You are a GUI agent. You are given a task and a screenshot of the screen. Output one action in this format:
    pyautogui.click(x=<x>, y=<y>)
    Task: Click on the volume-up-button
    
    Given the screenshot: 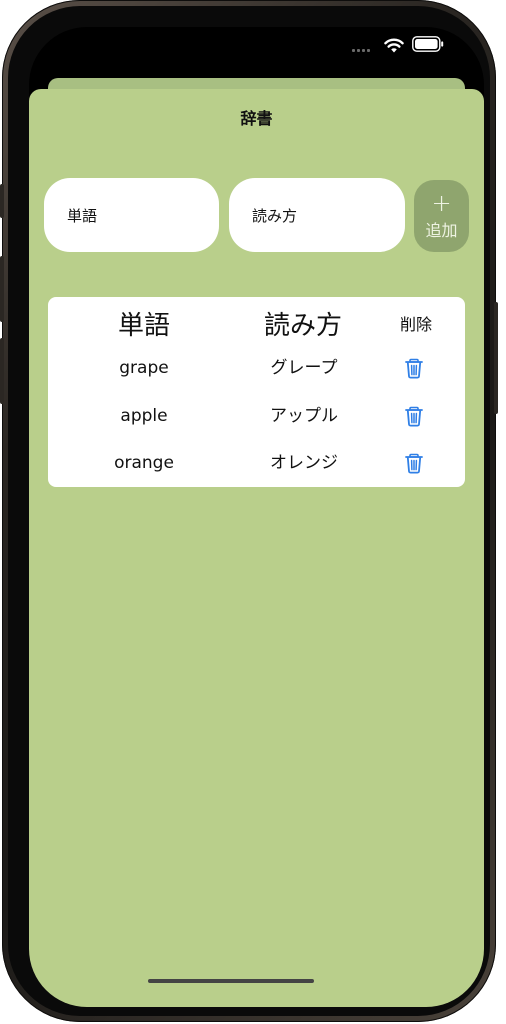 What is the action you would take?
    pyautogui.click(x=2, y=289)
    